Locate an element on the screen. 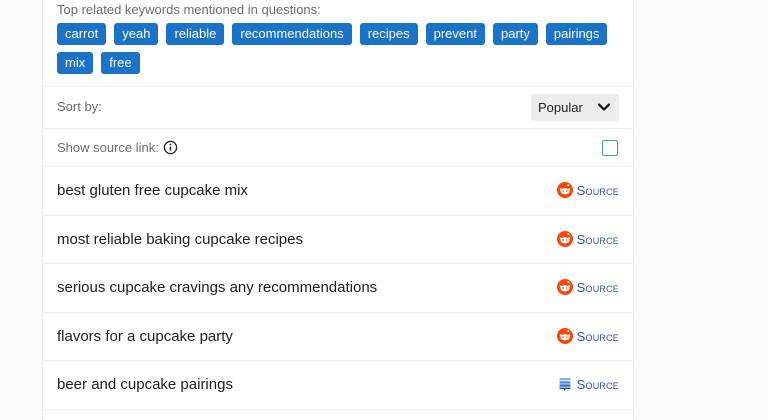  show-source-text: Show source link: is located at coordinates (108, 147).